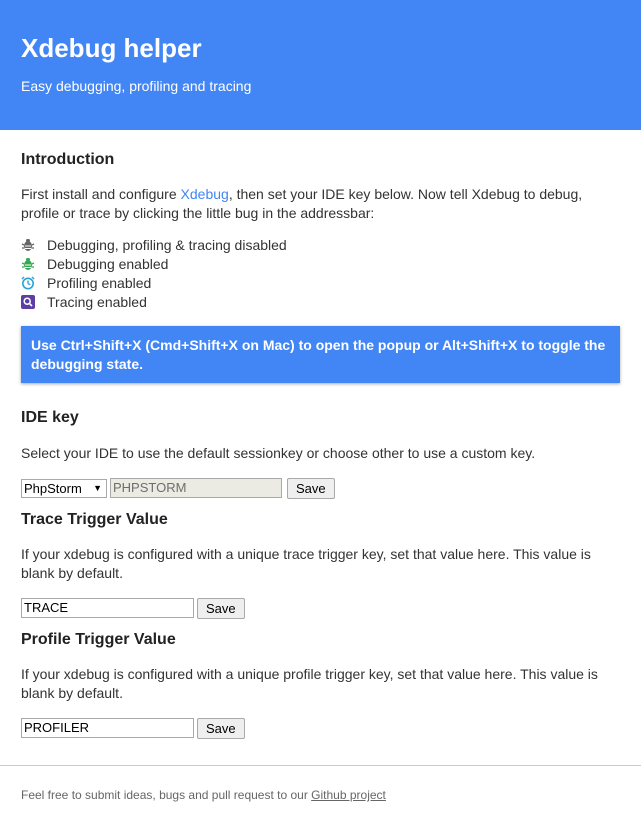 The image size is (641, 825). What do you see at coordinates (320, 728) in the screenshot?
I see `profile-trigger-controls: PROFILER Save` at bounding box center [320, 728].